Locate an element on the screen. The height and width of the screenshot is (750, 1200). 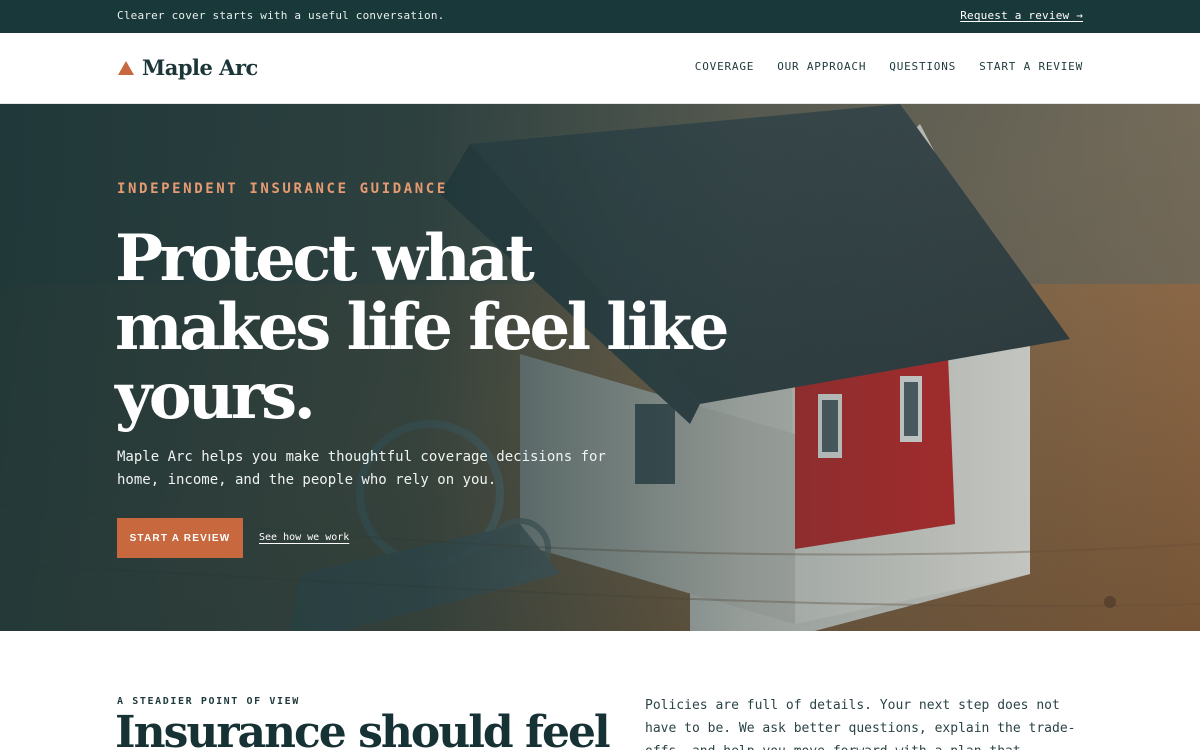
intro-eyebrow: A STEADIER POINT OF VIEW is located at coordinates (208, 701).